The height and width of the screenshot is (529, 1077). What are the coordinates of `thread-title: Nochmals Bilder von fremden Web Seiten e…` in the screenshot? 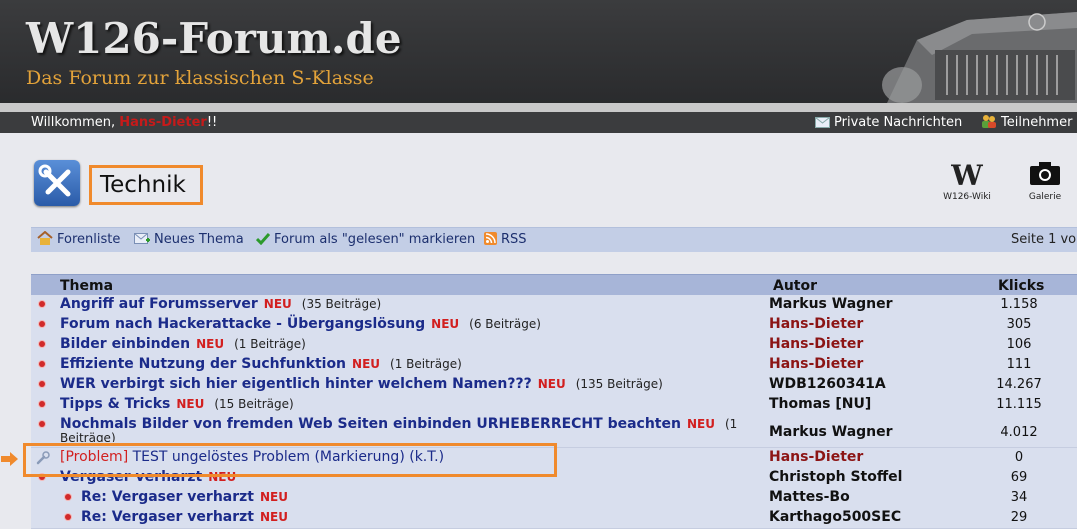 It's located at (370, 424).